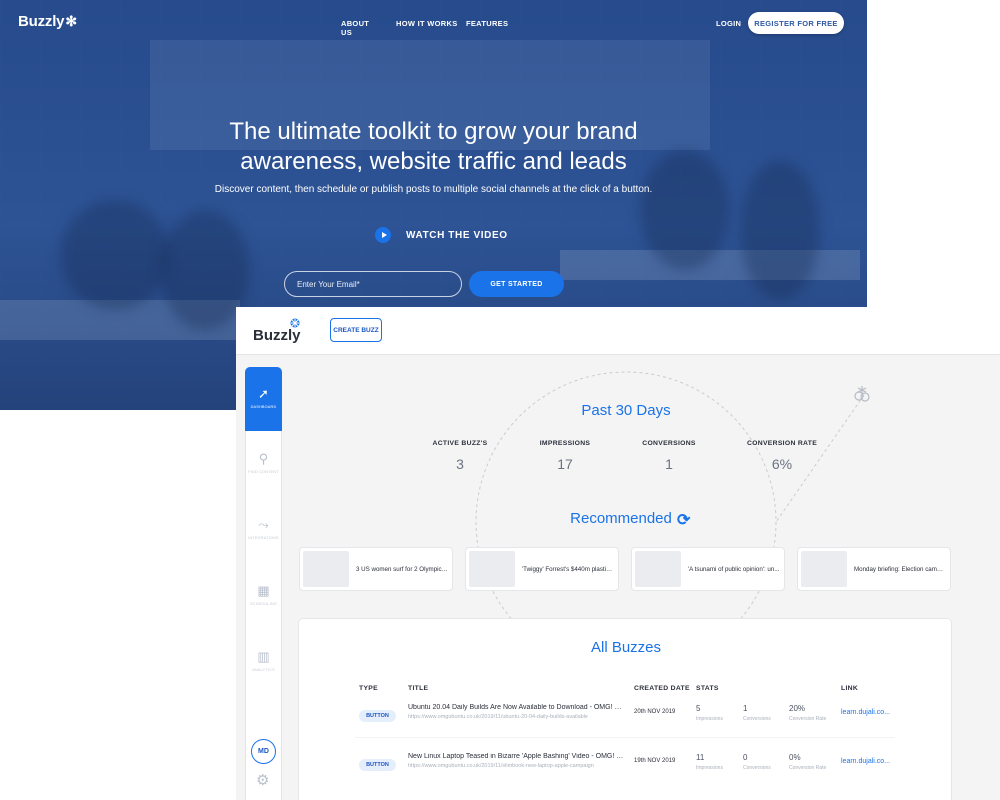 The height and width of the screenshot is (800, 1000). What do you see at coordinates (263, 524) in the screenshot?
I see `integrations-icon: ⤳` at bounding box center [263, 524].